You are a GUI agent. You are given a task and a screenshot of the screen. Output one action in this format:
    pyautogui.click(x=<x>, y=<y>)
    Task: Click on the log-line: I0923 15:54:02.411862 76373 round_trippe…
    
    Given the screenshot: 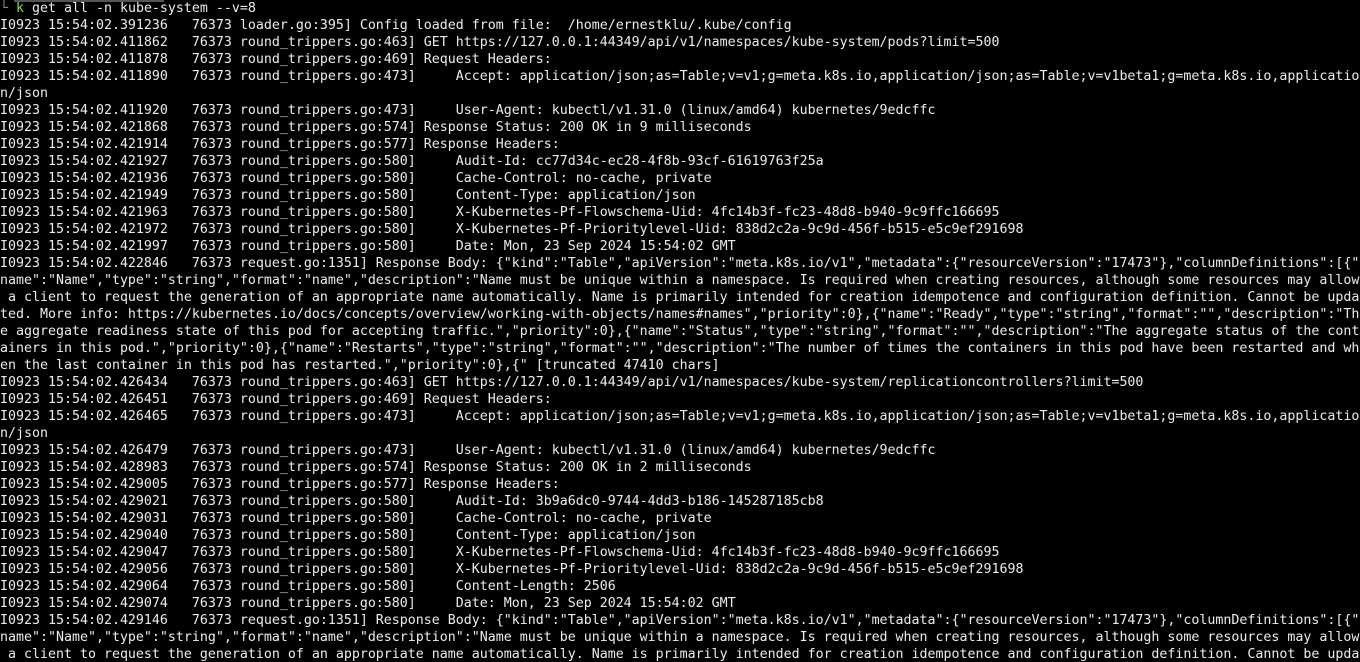 What is the action you would take?
    pyautogui.click(x=500, y=42)
    